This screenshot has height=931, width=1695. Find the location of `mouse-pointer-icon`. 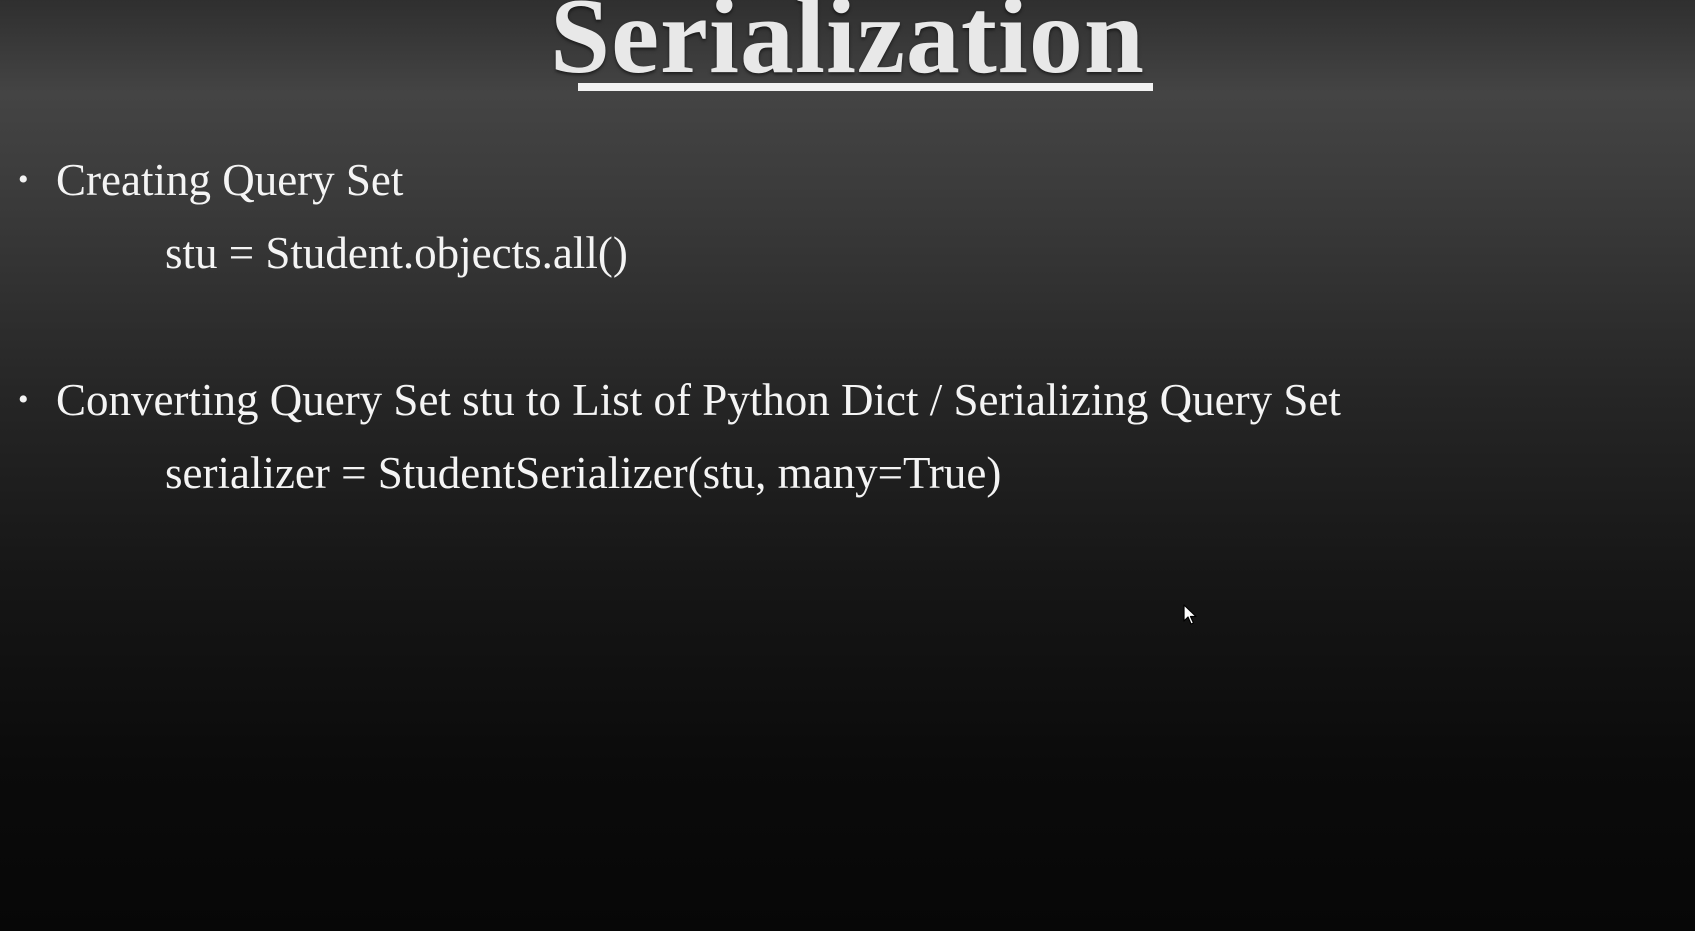

mouse-pointer-icon is located at coordinates (1190, 614).